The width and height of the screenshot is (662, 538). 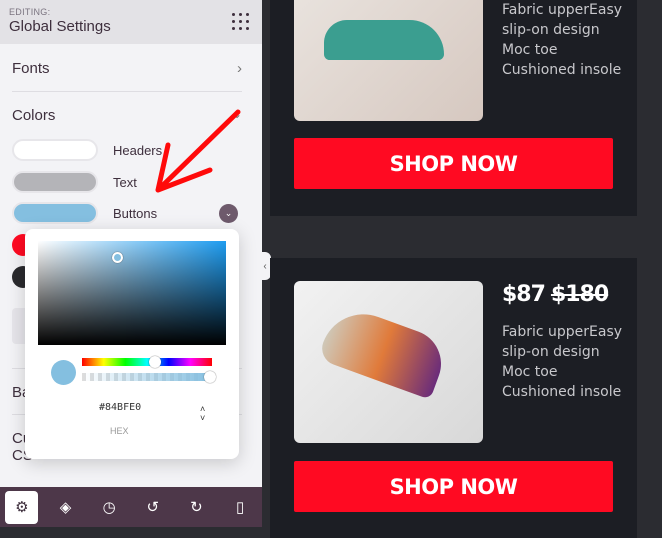 I want to click on color-picker-popover: #84BFE0 HEX ˄ ˅, so click(x=132, y=344).